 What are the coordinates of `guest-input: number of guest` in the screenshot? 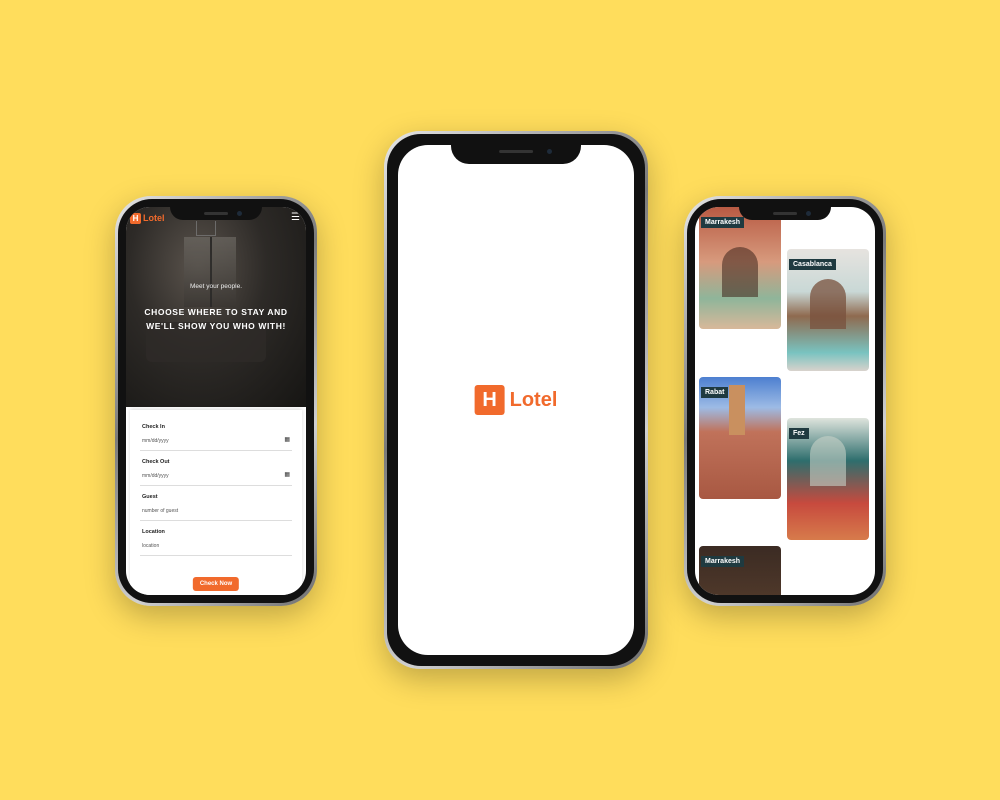 It's located at (160, 511).